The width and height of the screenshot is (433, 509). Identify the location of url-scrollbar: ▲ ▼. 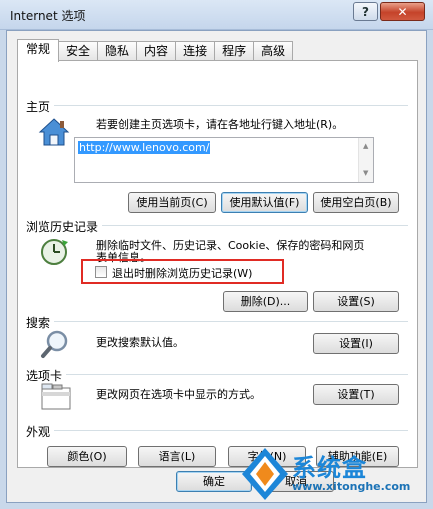
(365, 160).